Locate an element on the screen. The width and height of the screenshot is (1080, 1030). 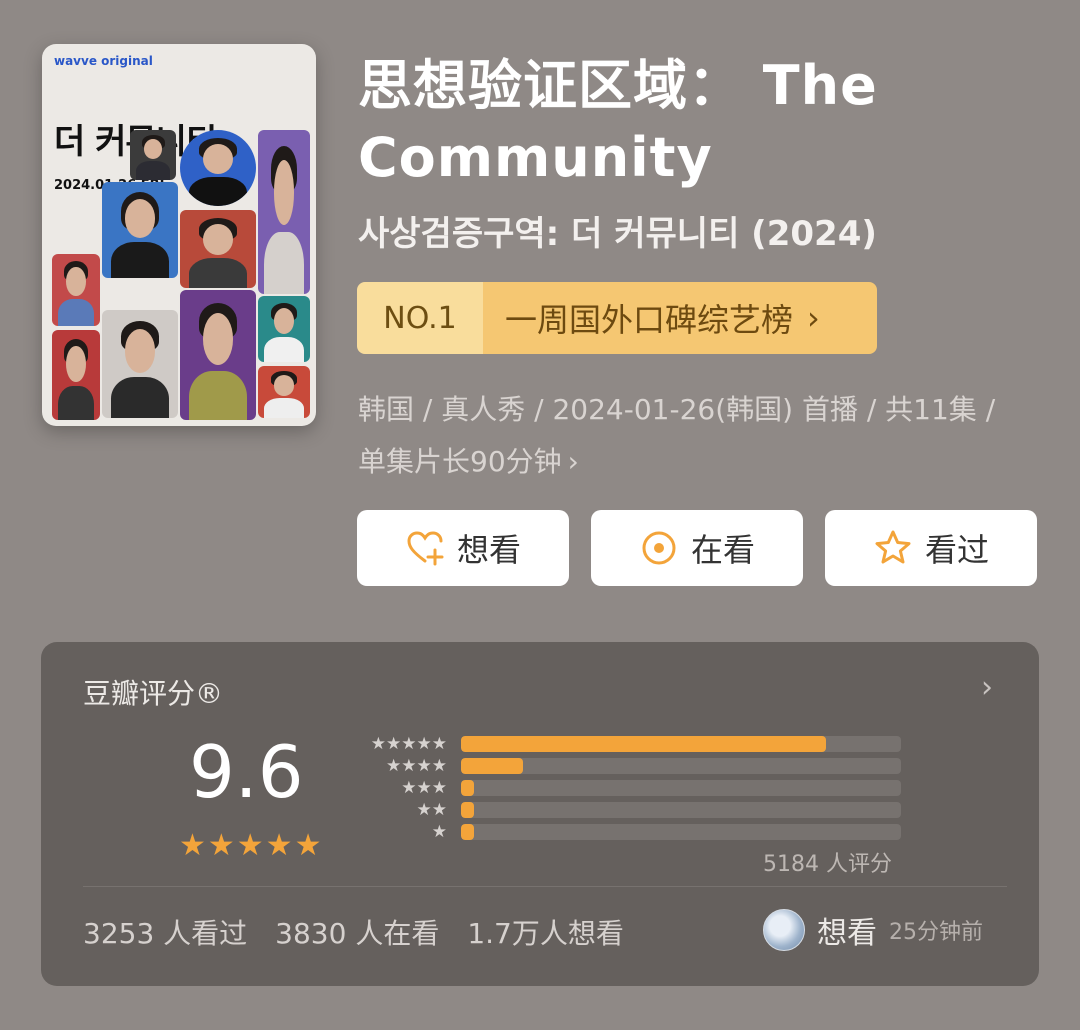
page-title: 思想验证区域： The Community is located at coordinates (618, 121).